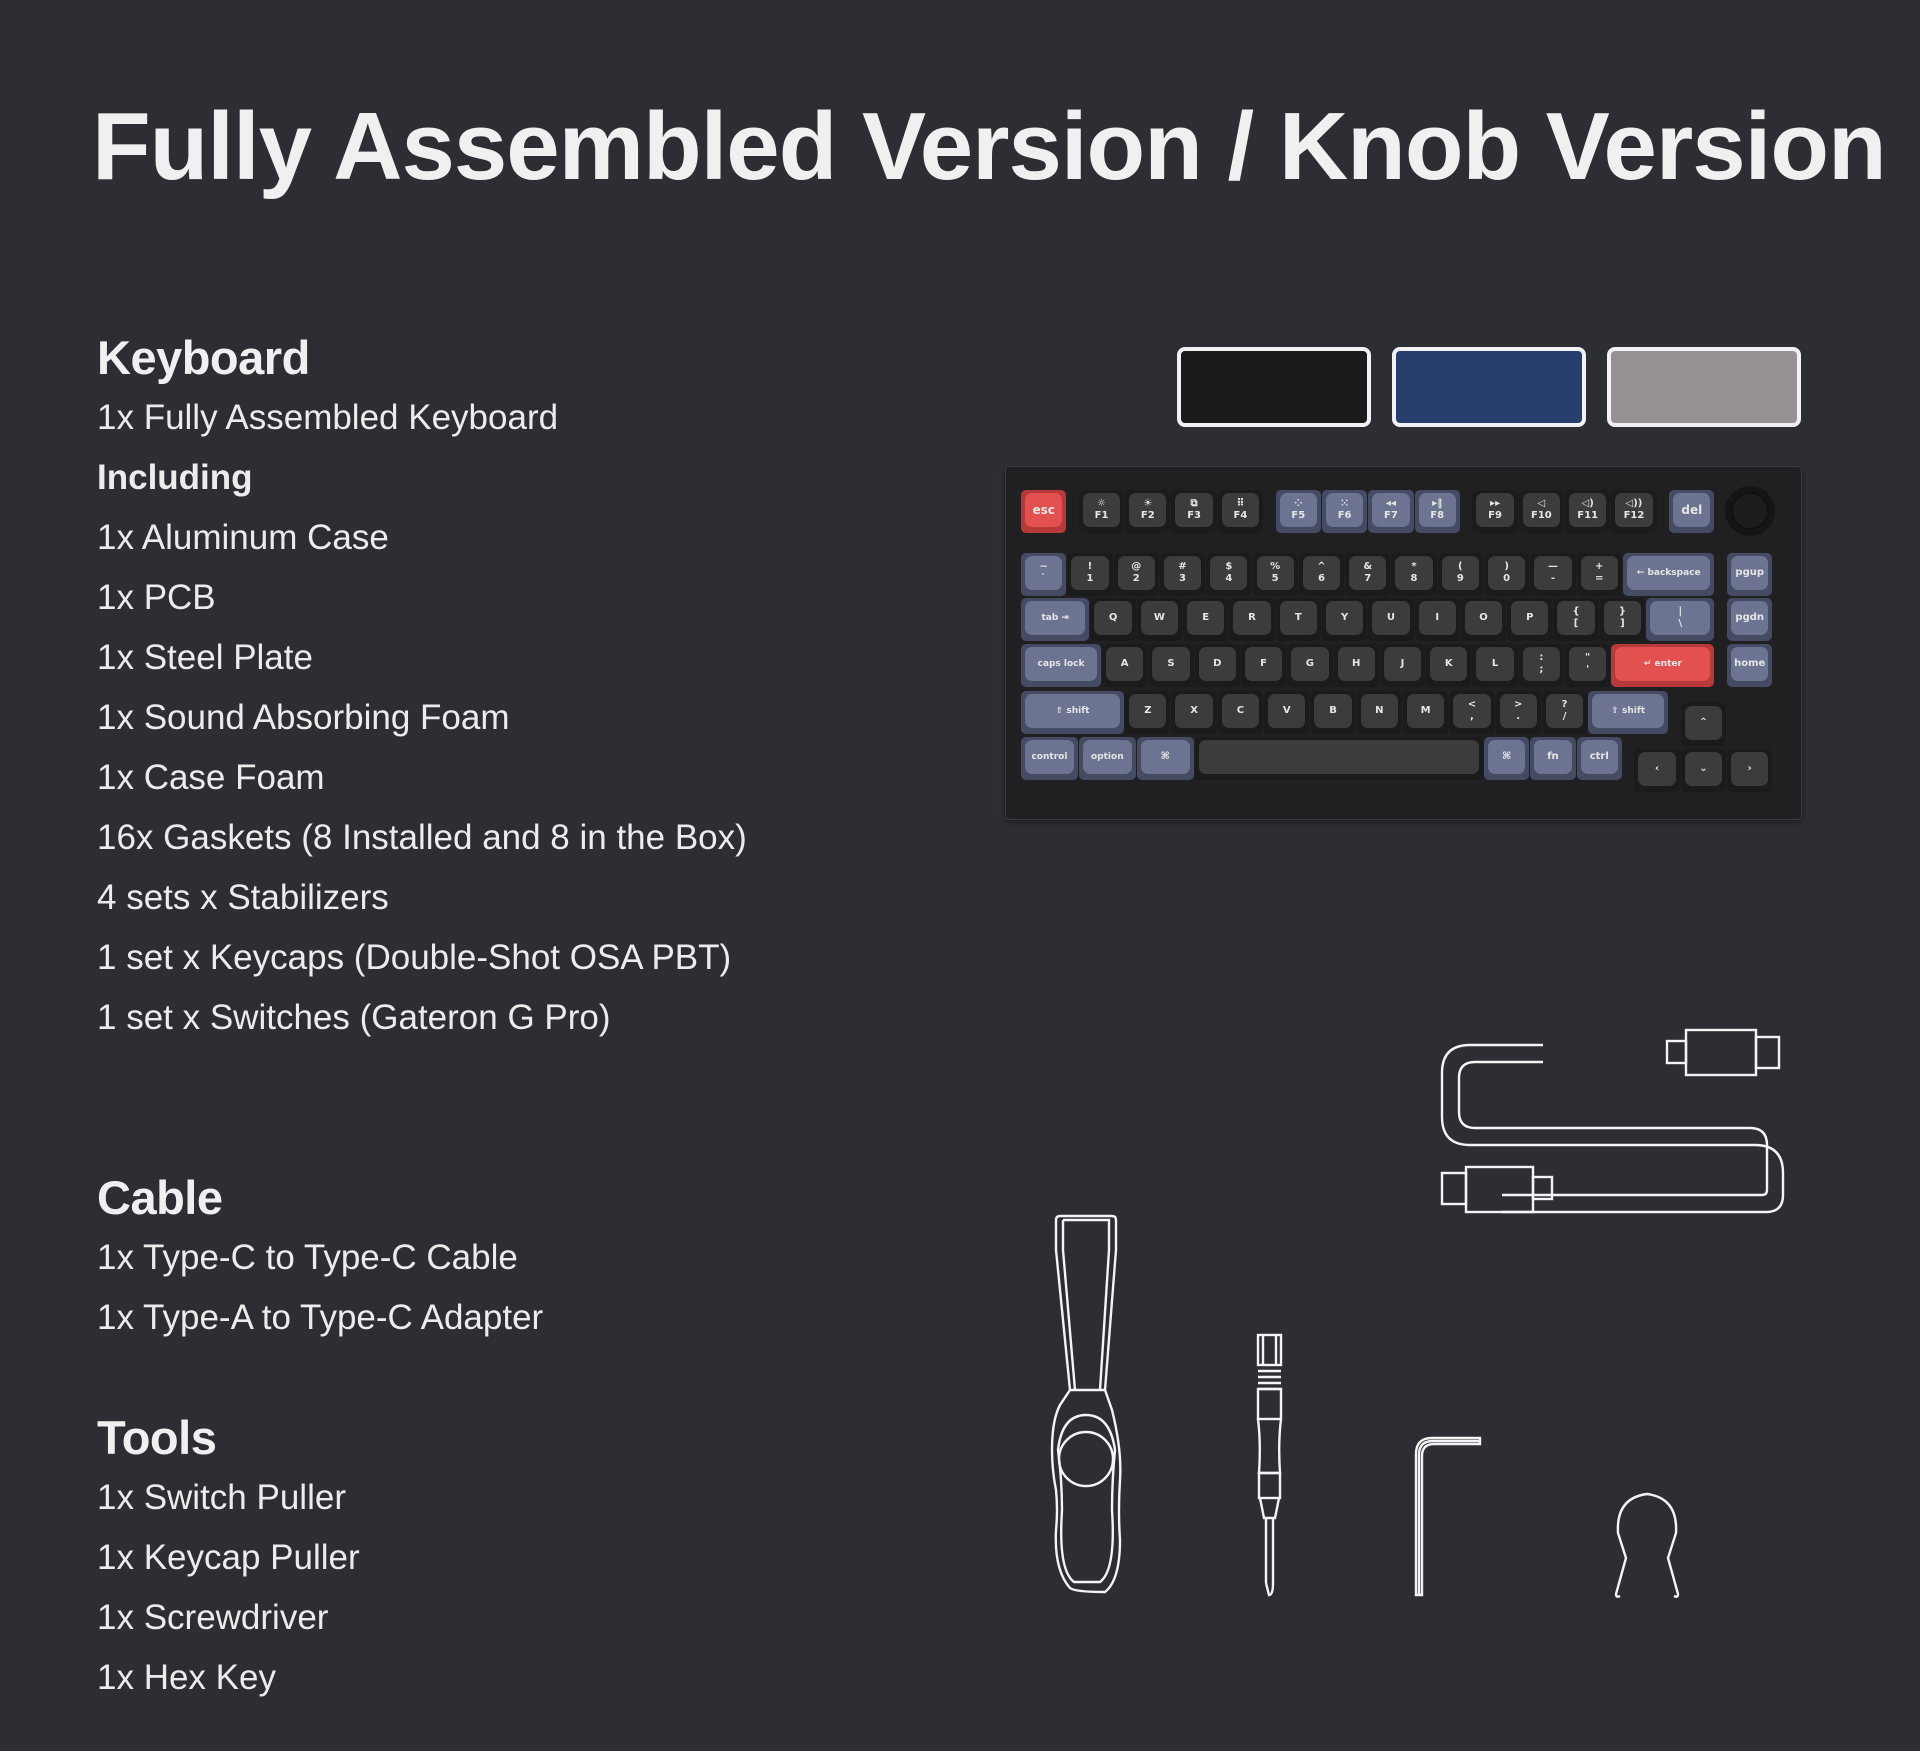 The width and height of the screenshot is (1920, 1751). I want to click on key-legend: control, so click(1049, 757).